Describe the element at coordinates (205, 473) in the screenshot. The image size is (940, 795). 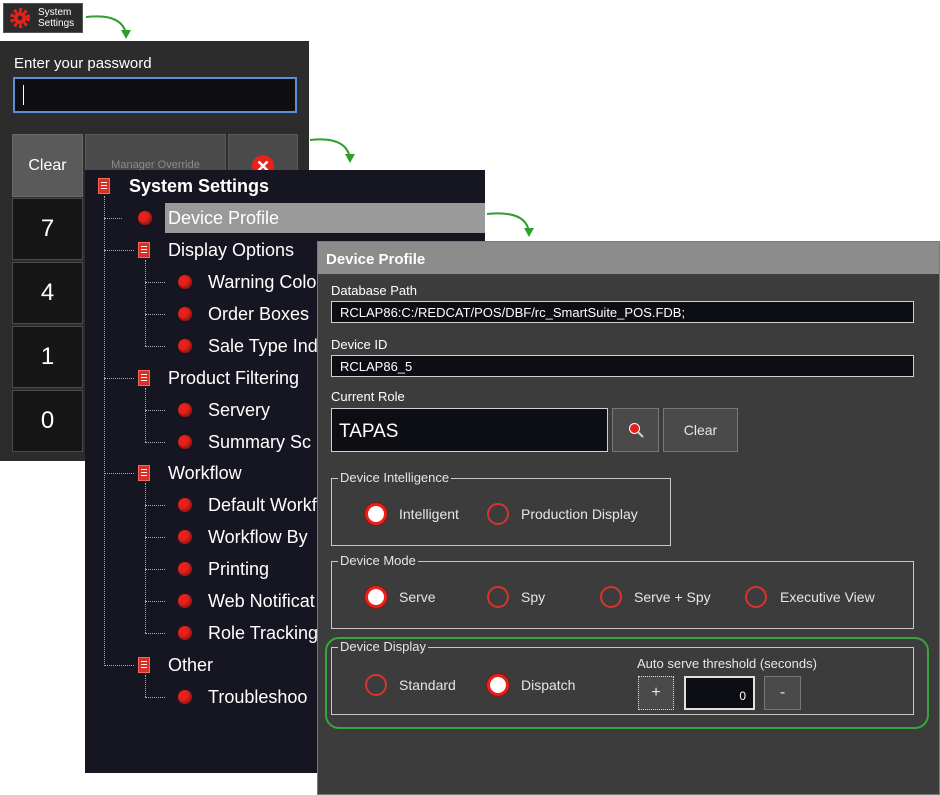
I see `tree-item-workflow: Workflow` at that location.